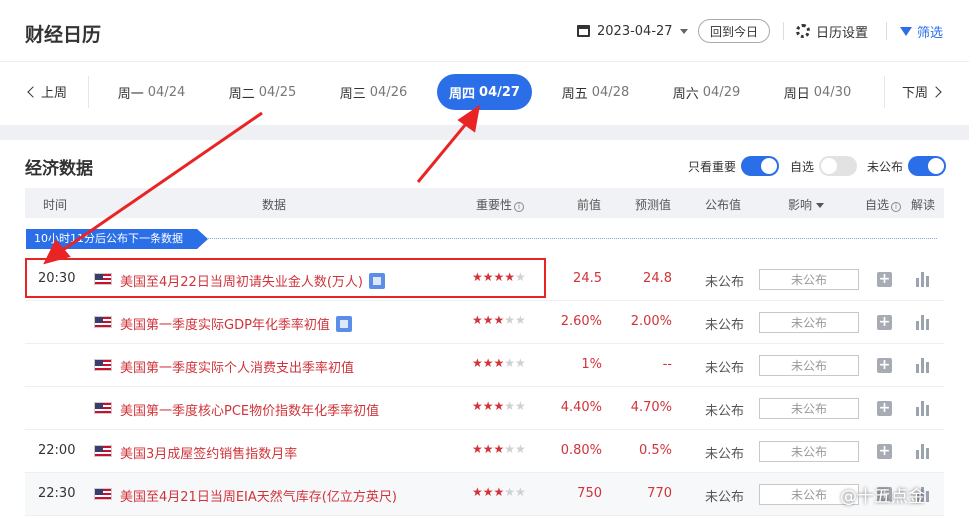  I want to click on arrow-to-row-head, so click(57, 252).